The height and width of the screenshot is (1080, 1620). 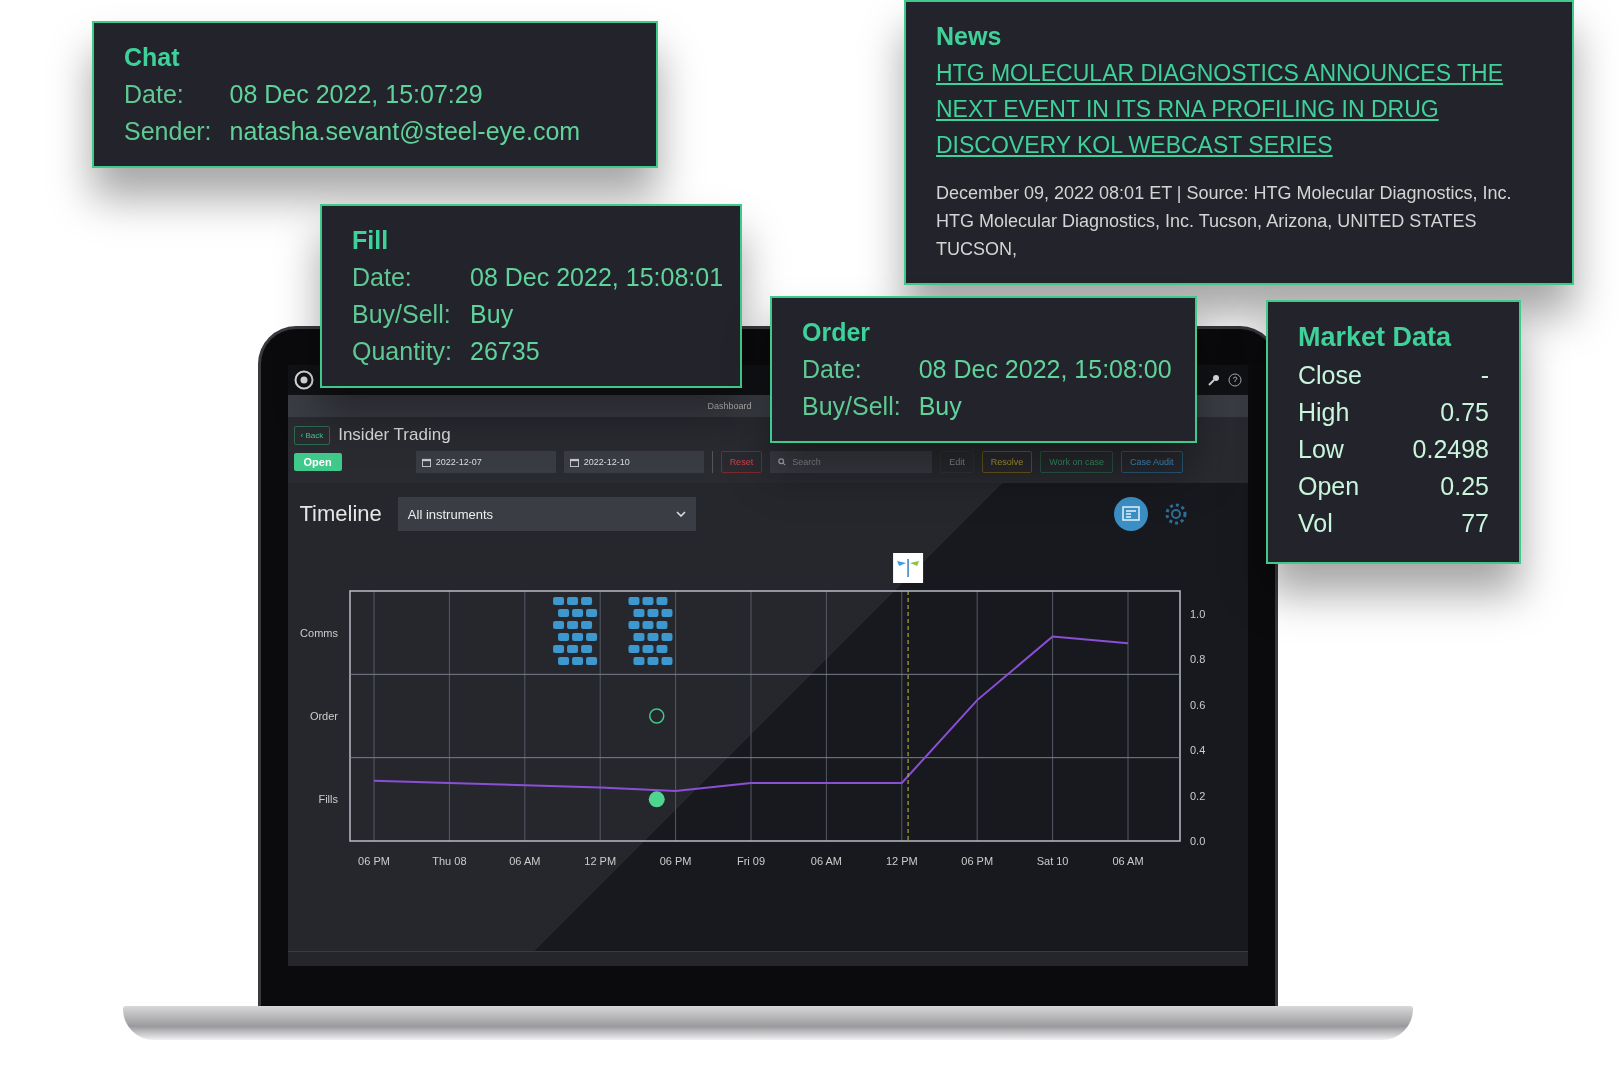 I want to click on timeline-title: Timeline, so click(x=340, y=514).